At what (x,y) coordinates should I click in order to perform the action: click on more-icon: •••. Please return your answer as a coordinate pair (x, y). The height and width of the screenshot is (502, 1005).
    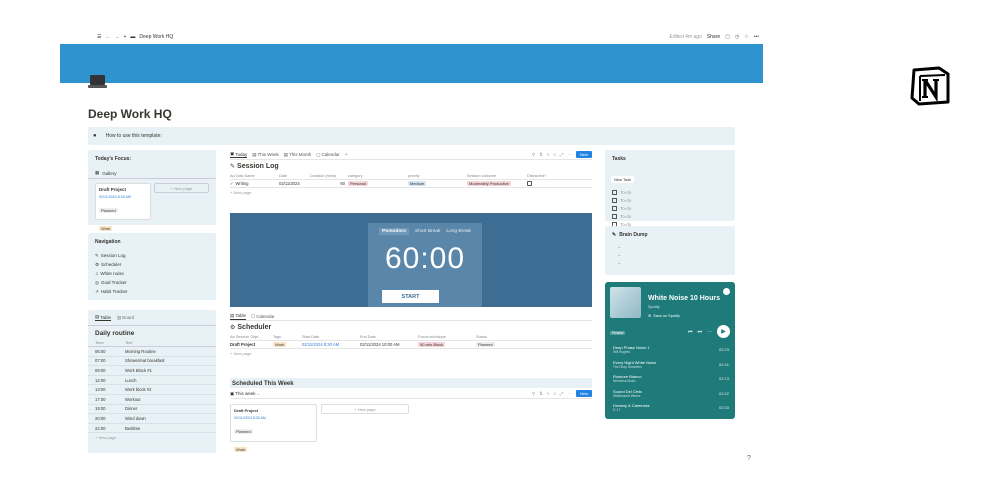
    Looking at the image, I should click on (756, 37).